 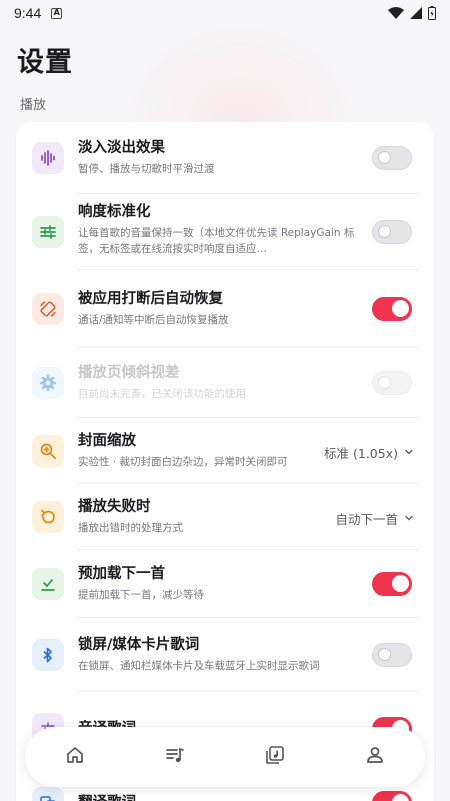 What do you see at coordinates (225, 451) in the screenshot?
I see `setting-row-4: 封面缩放实验性 · 裁切封面白边杂边，异常时关闭即可 标准 (1.05x)` at bounding box center [225, 451].